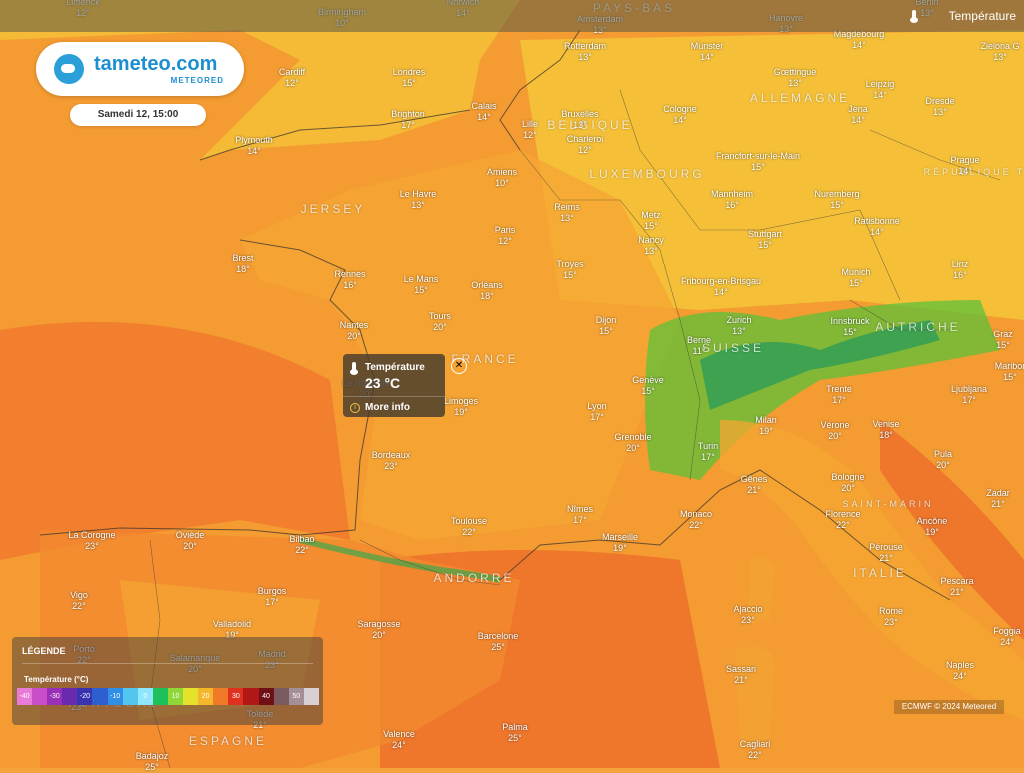 This screenshot has height=773, width=1024. I want to click on city-marker: Naples 24°, so click(960, 671).